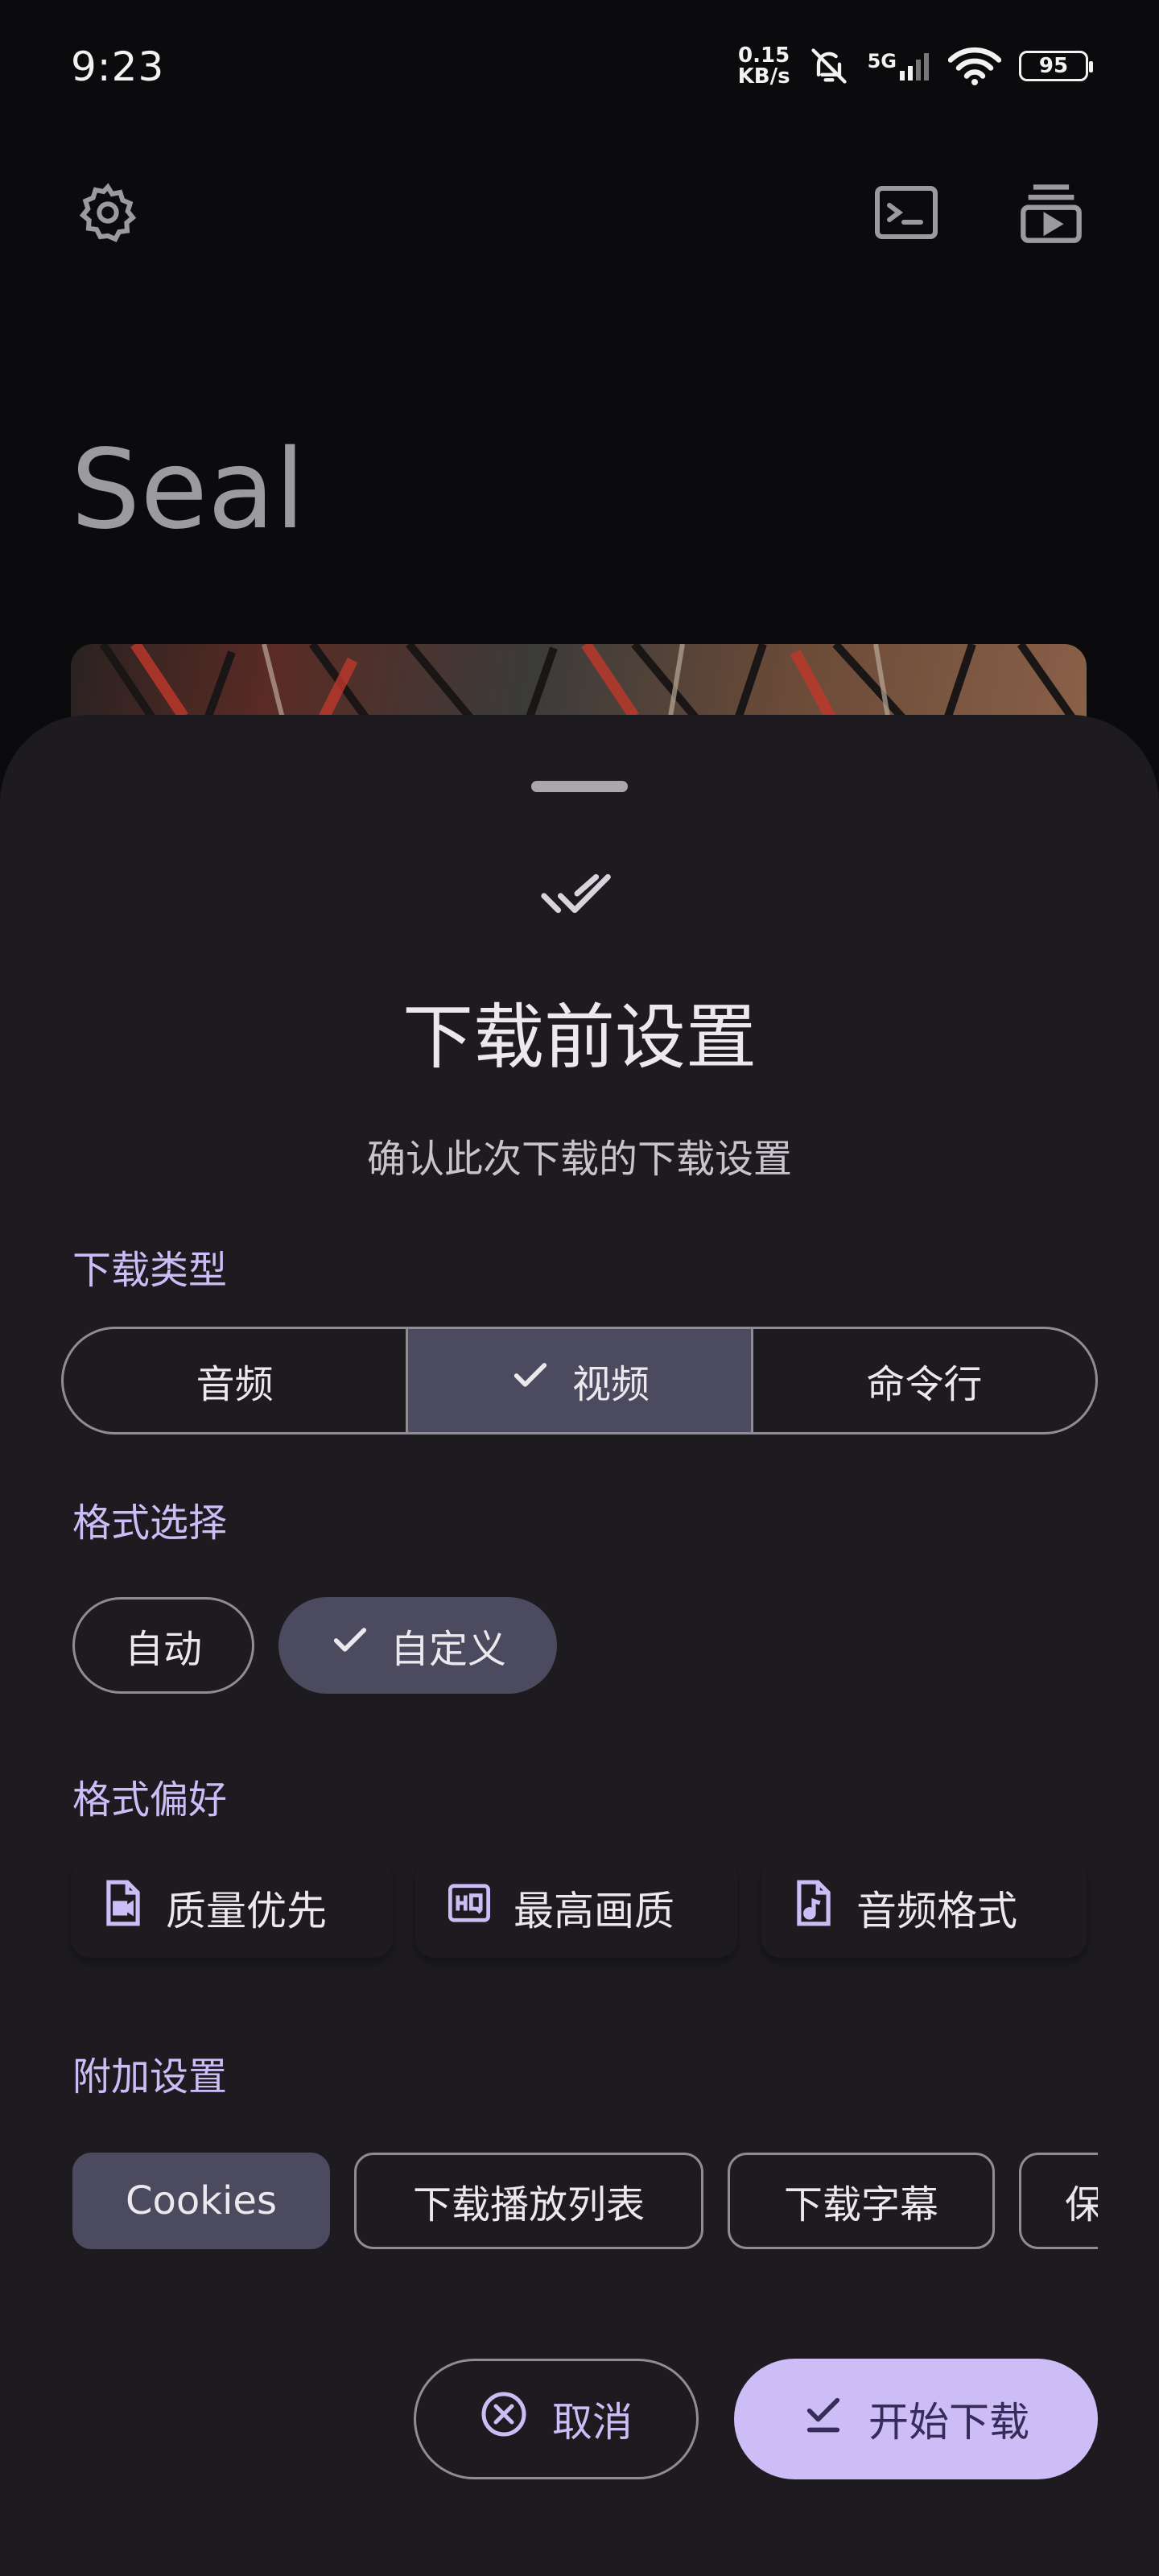 Image resolution: width=1159 pixels, height=2576 pixels. I want to click on additional-settings-label: 附加设置, so click(150, 2076).